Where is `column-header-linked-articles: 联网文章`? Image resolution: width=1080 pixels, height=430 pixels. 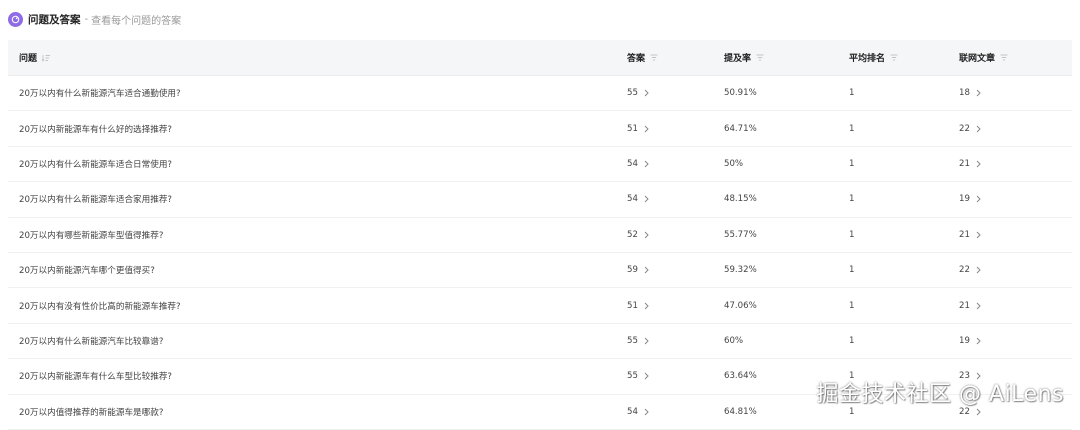
column-header-linked-articles: 联网文章 is located at coordinates (1015, 57).